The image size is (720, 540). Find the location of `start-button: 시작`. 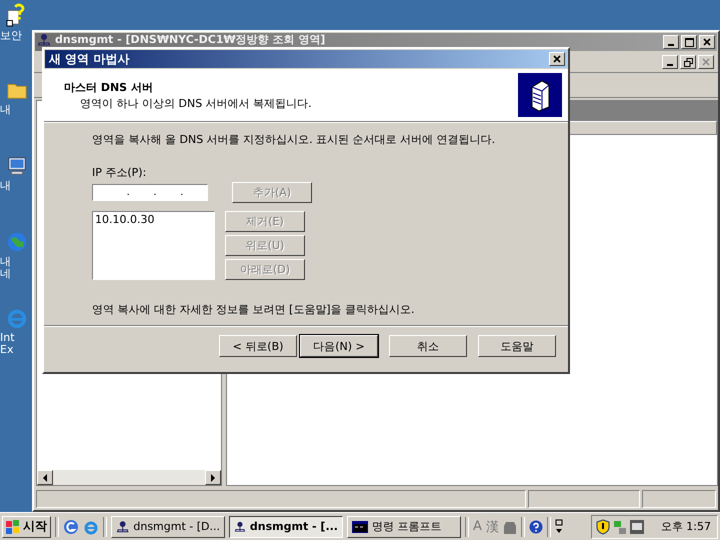

start-button: 시작 is located at coordinates (26, 527).